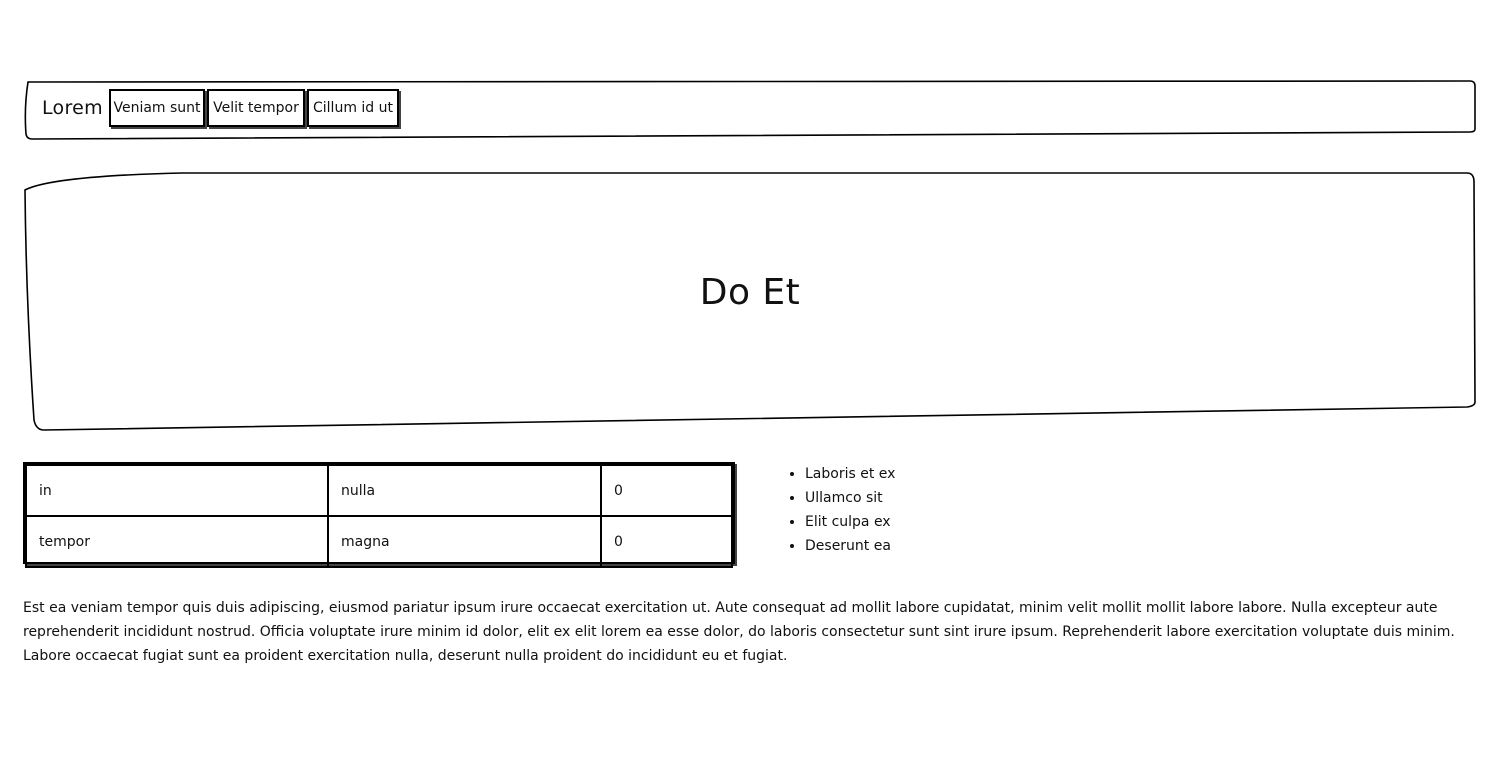 The height and width of the screenshot is (765, 1500). Describe the element at coordinates (464, 541) in the screenshot. I see `table-cell: magna` at that location.